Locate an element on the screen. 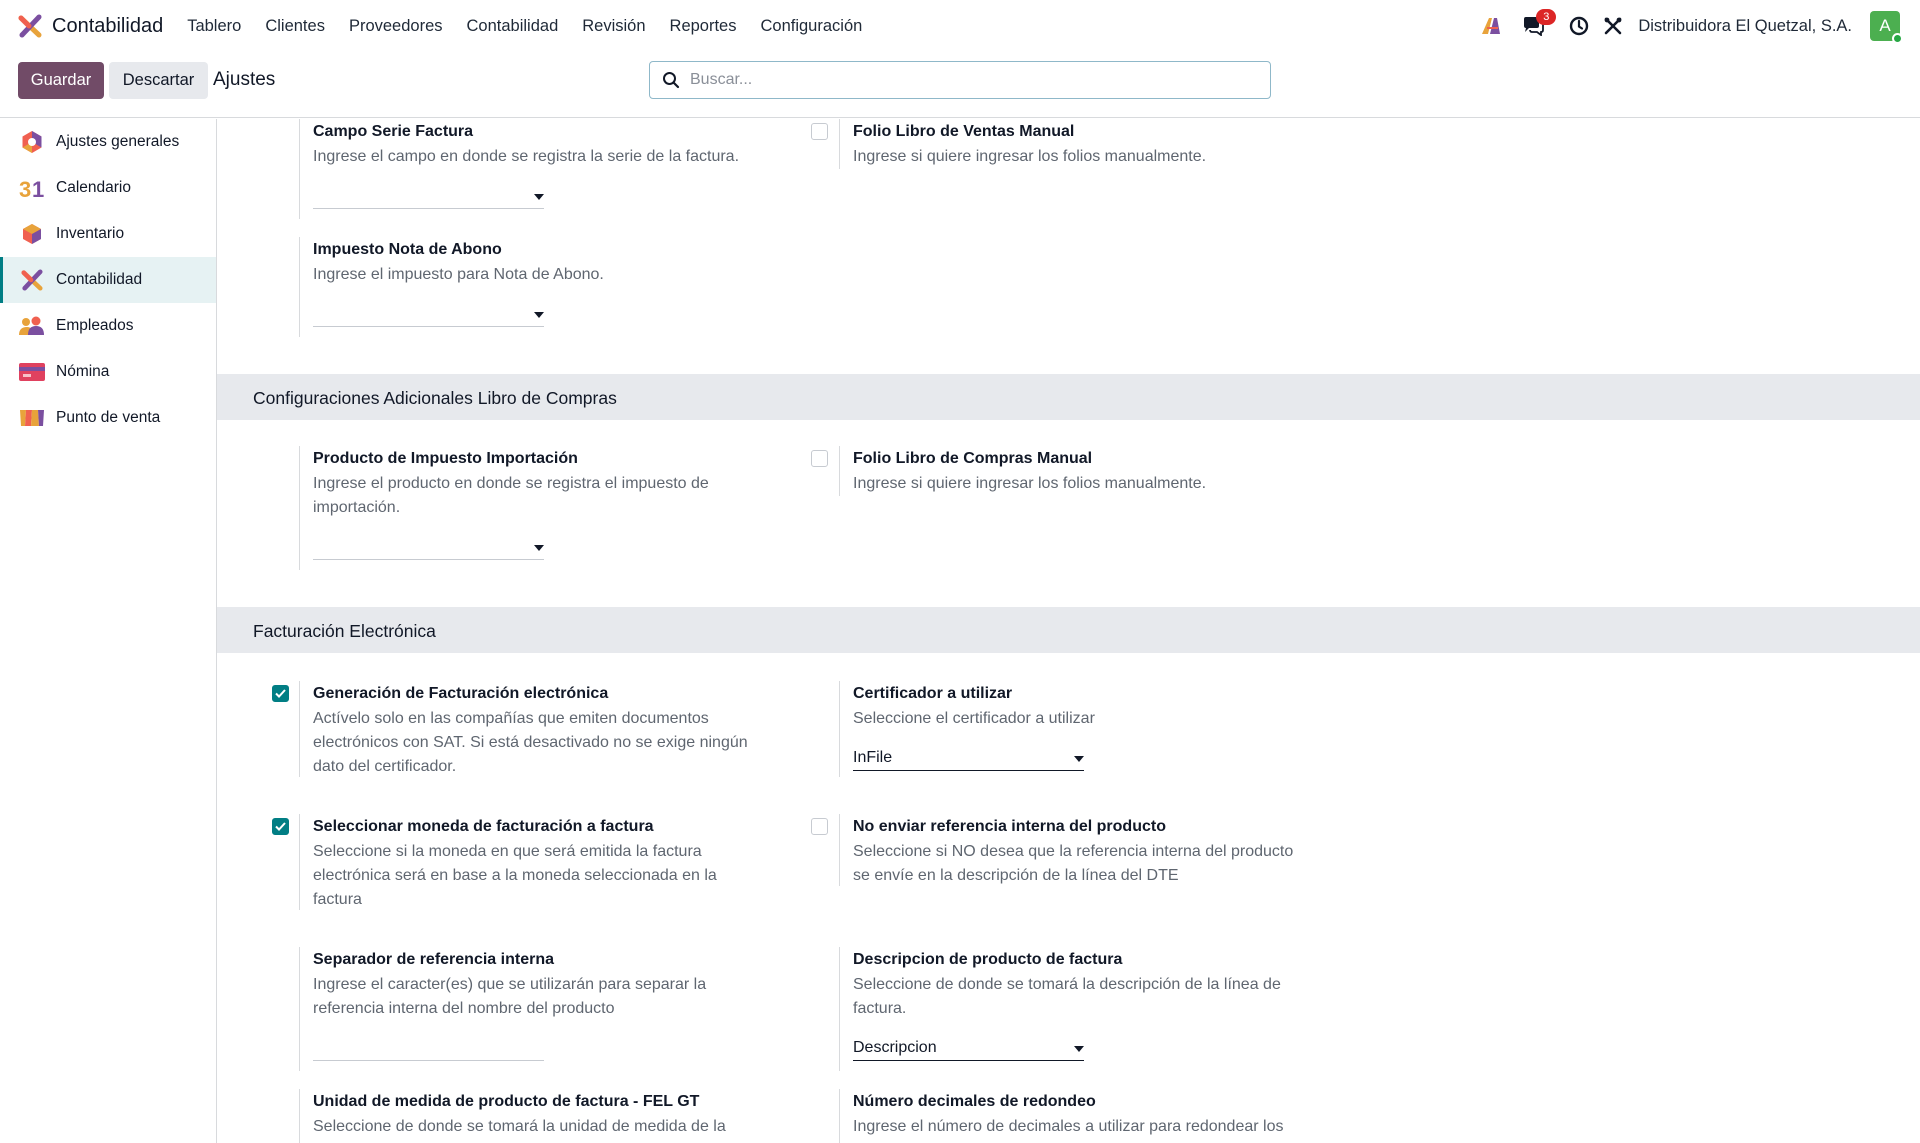  sidebar-item-label: Nómina is located at coordinates (83, 371).